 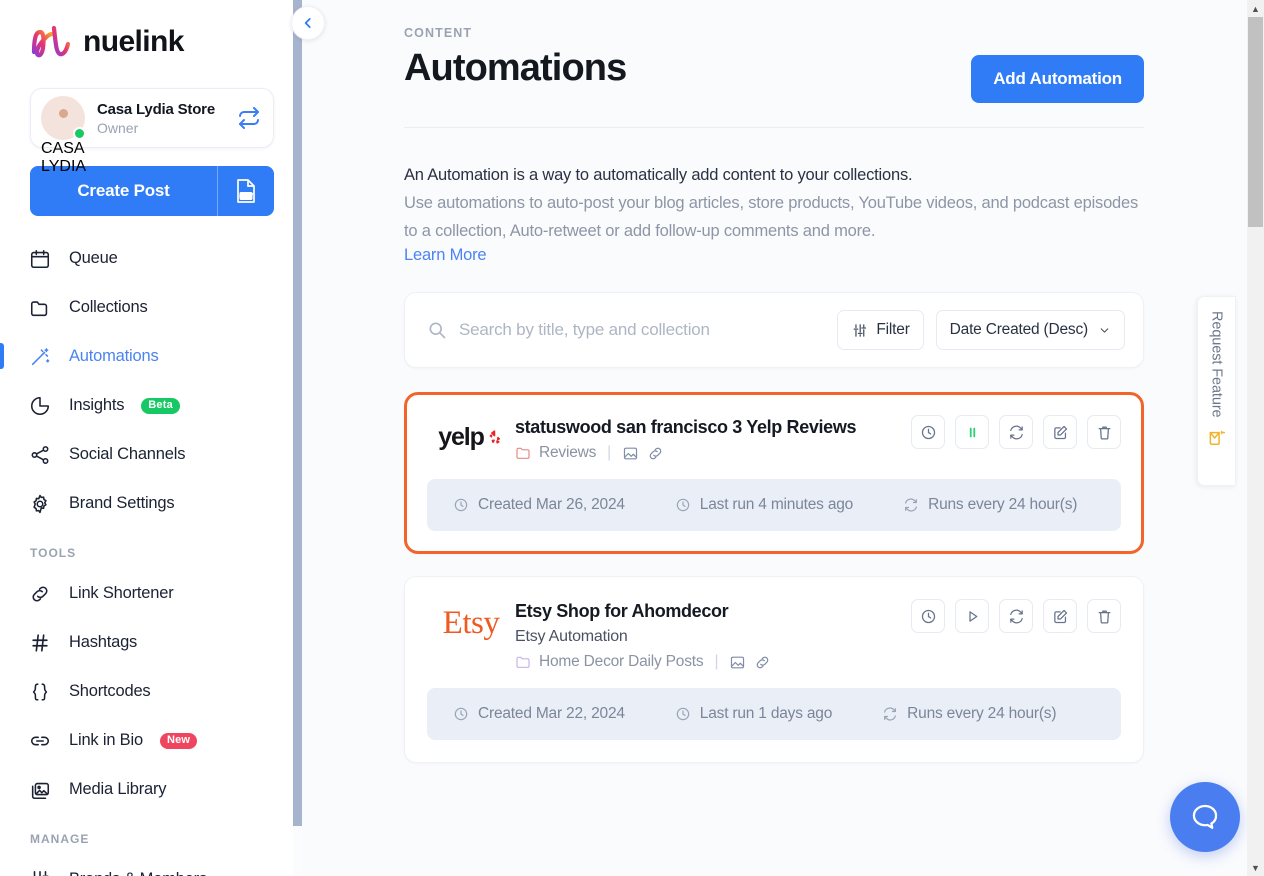 What do you see at coordinates (515, 68) in the screenshot?
I see `page-title: Automations` at bounding box center [515, 68].